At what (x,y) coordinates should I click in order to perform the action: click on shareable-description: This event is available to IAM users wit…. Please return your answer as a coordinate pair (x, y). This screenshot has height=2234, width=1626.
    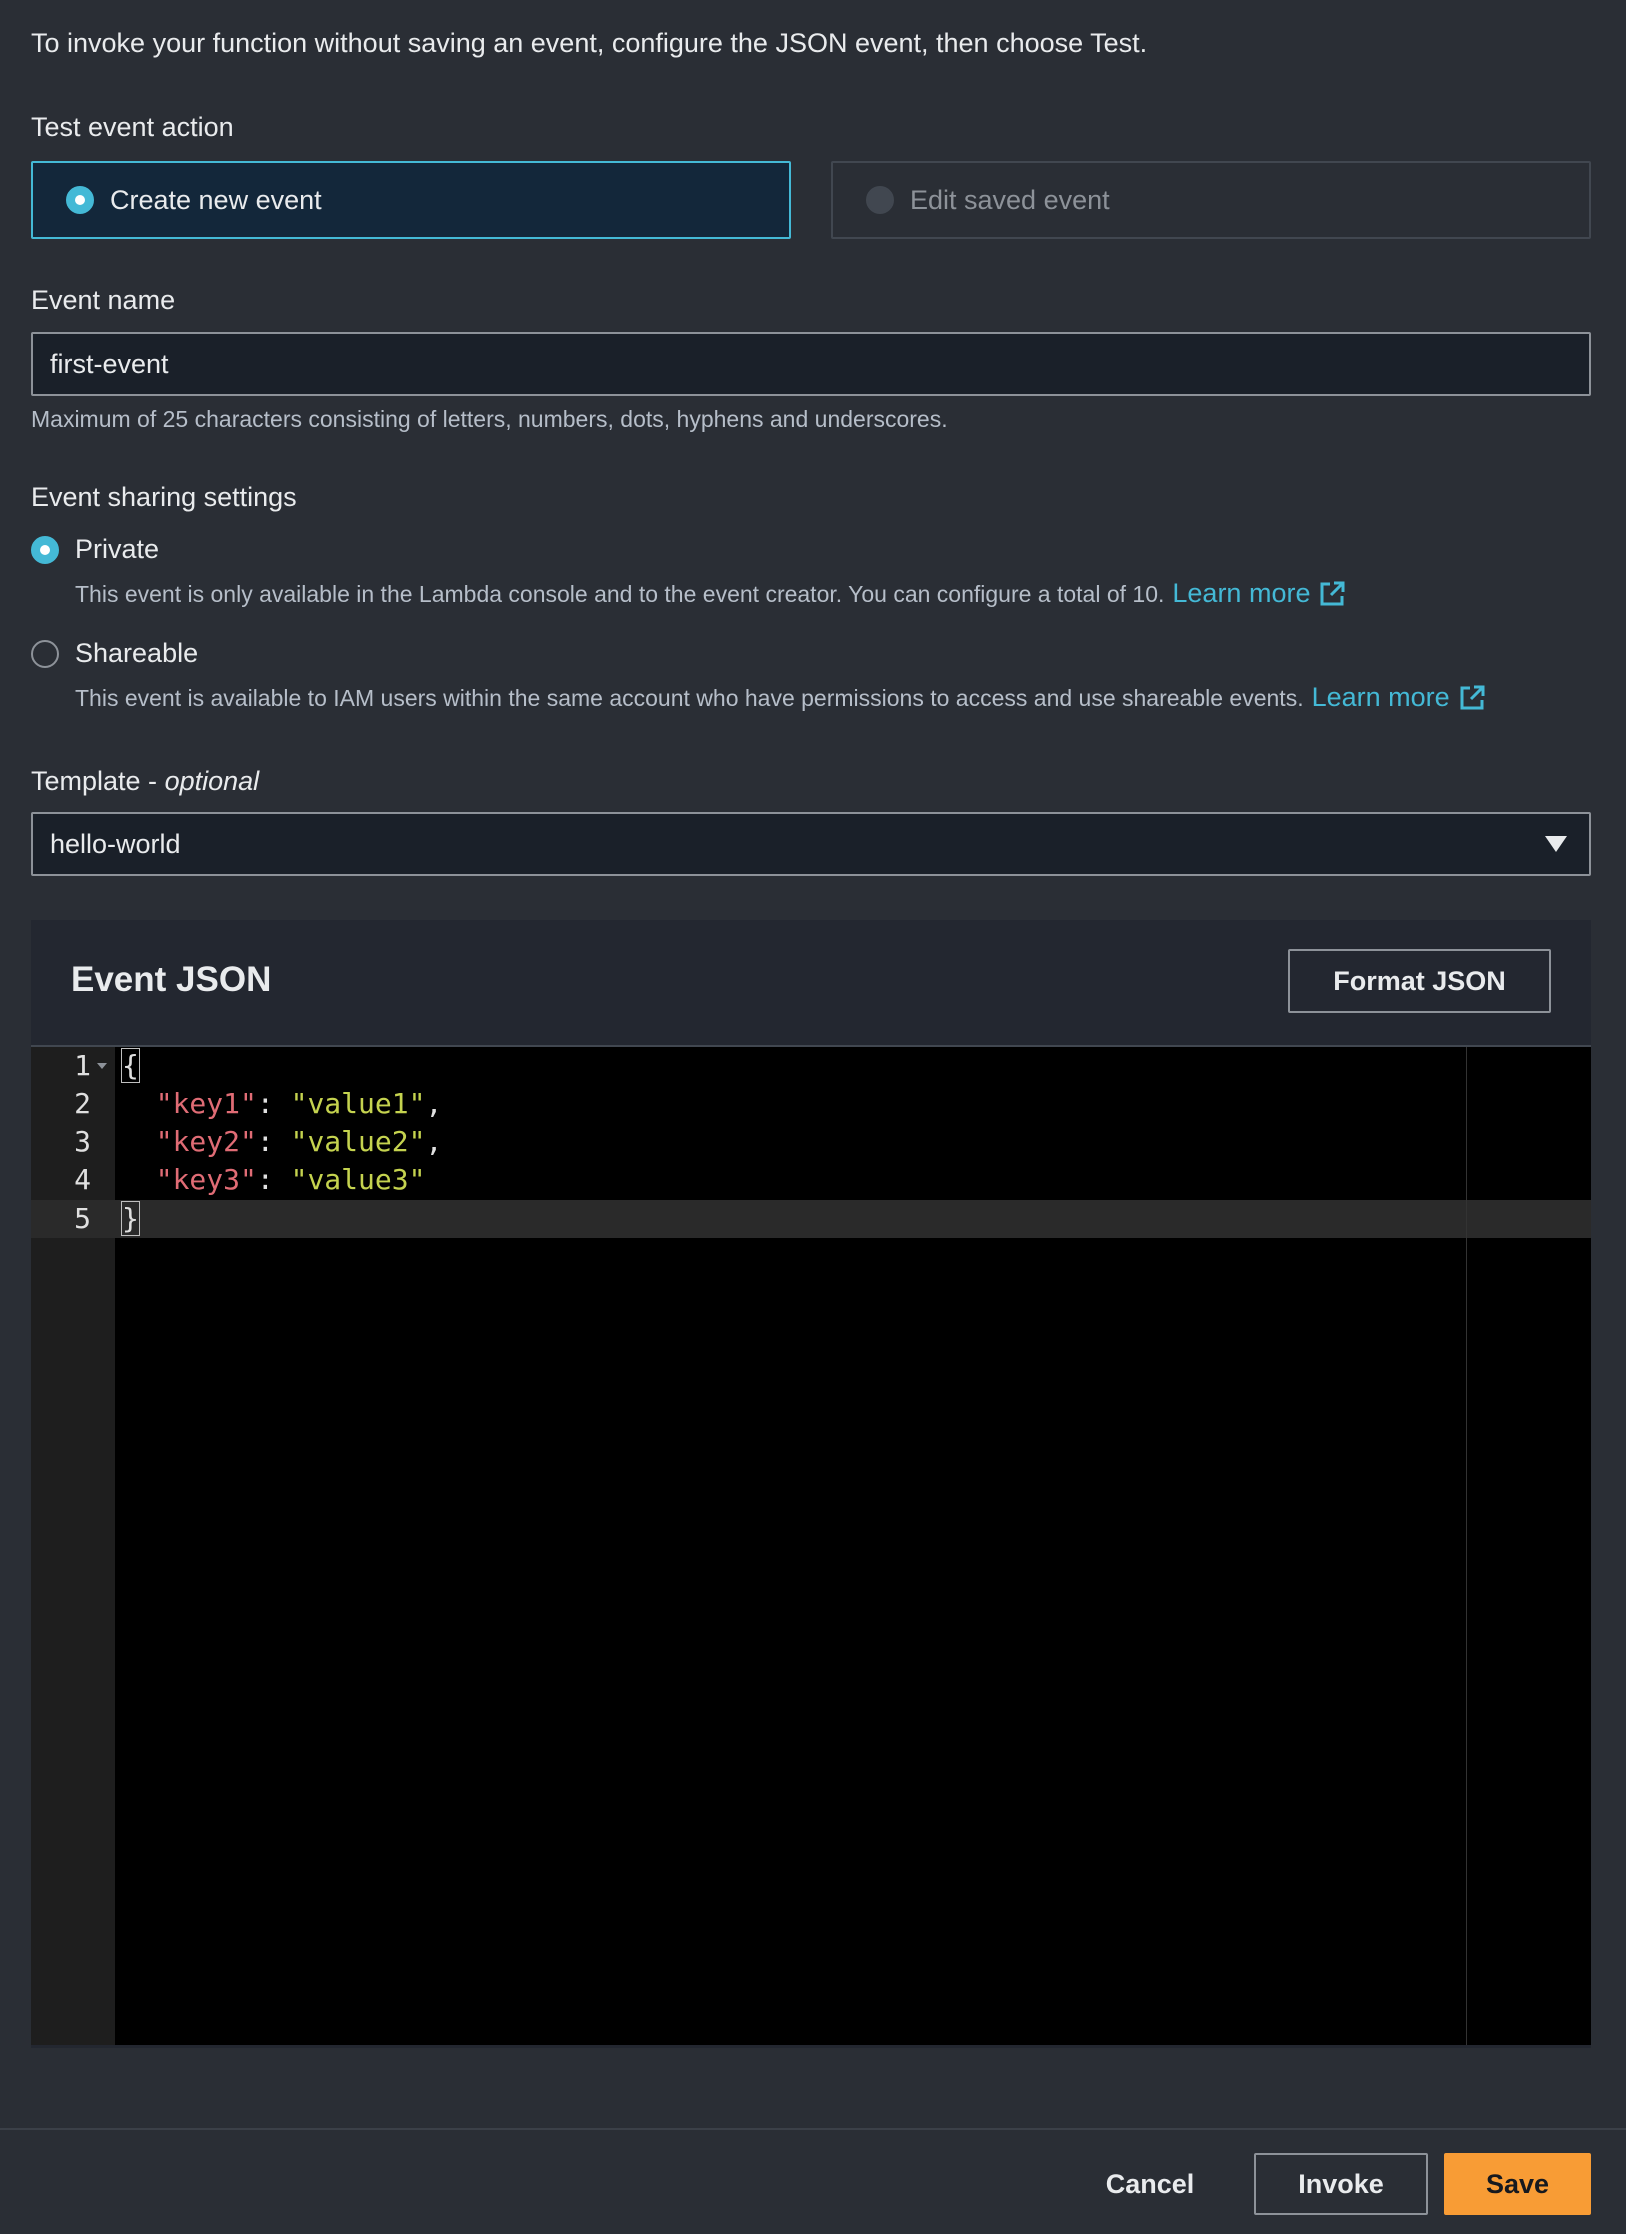
    Looking at the image, I should click on (780, 697).